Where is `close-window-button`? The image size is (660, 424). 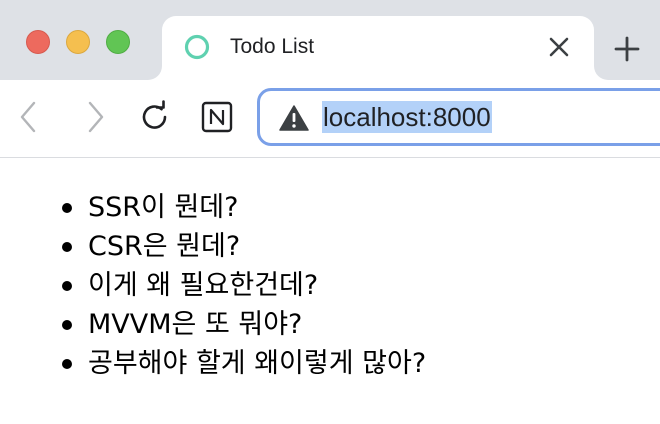
close-window-button is located at coordinates (38, 42).